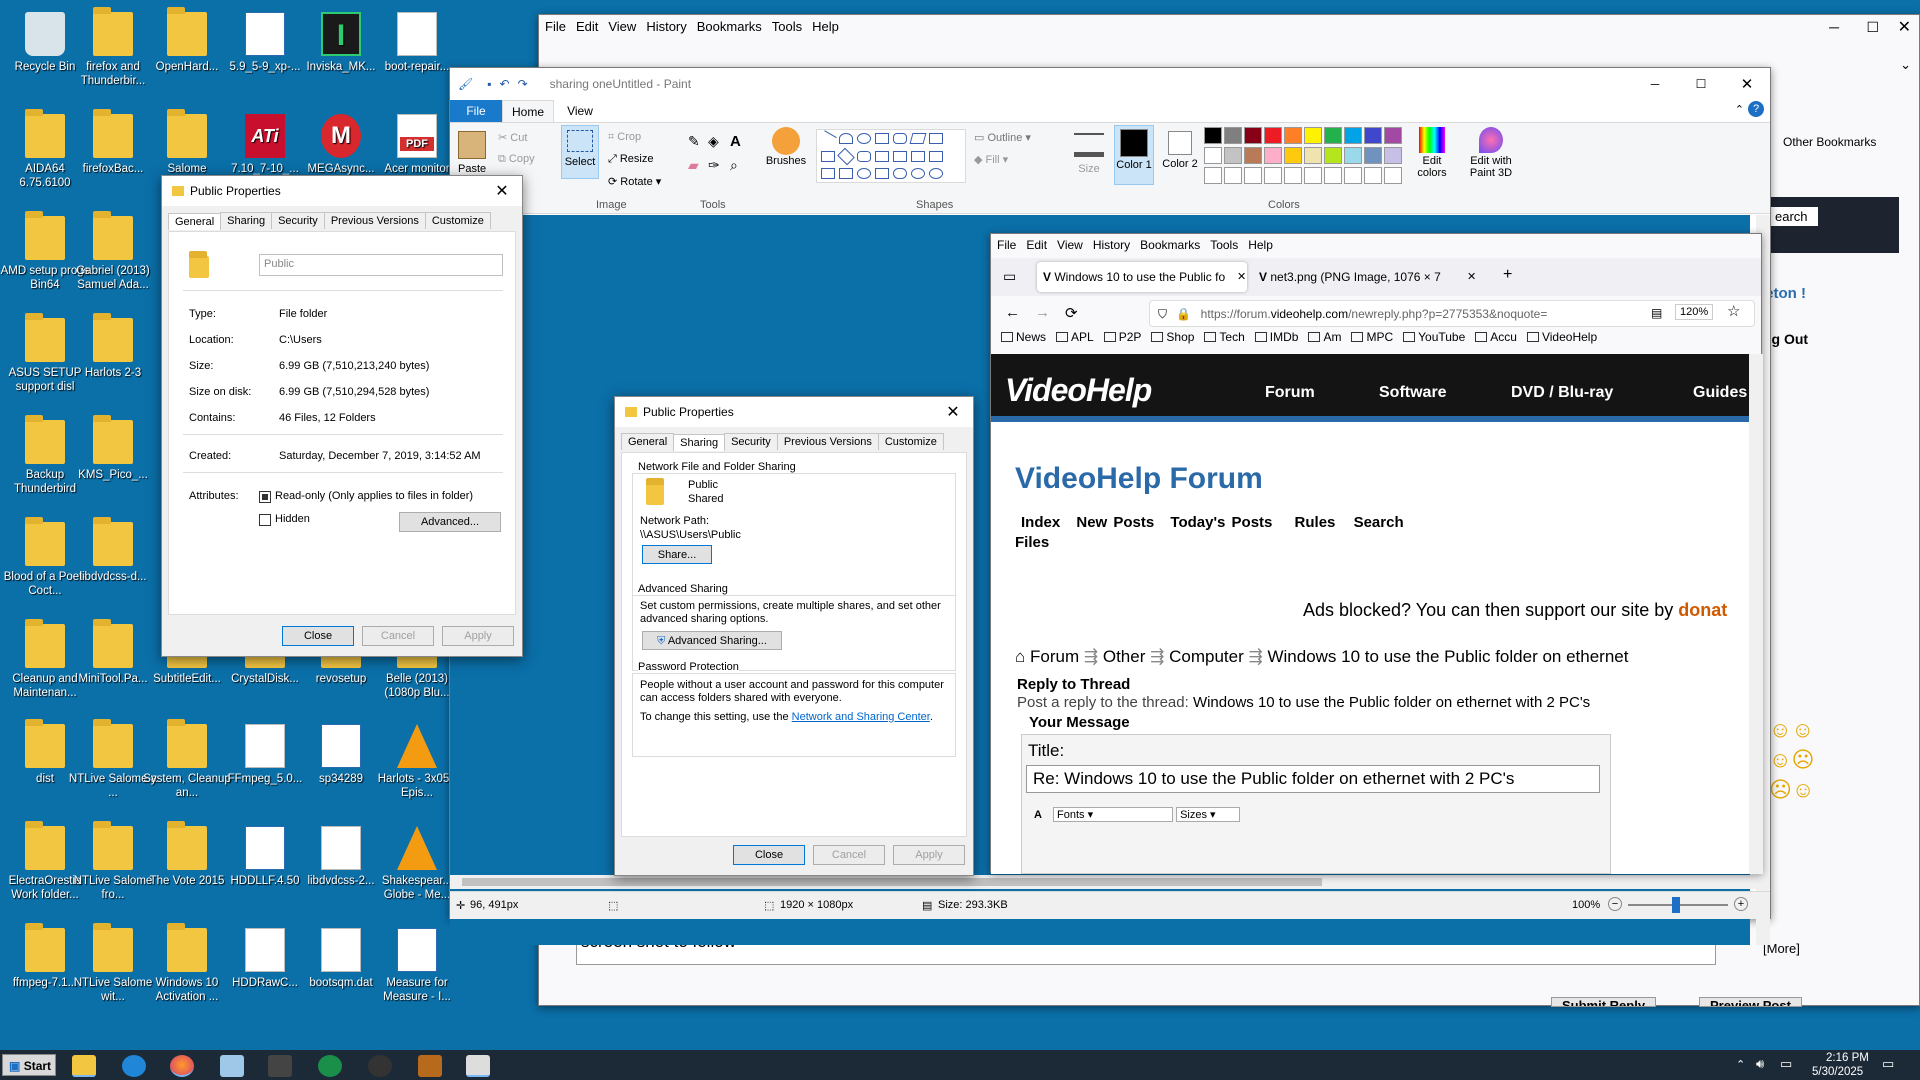 This screenshot has height=1080, width=1920. Describe the element at coordinates (929, 855) in the screenshot. I see `apply-button: Apply` at that location.